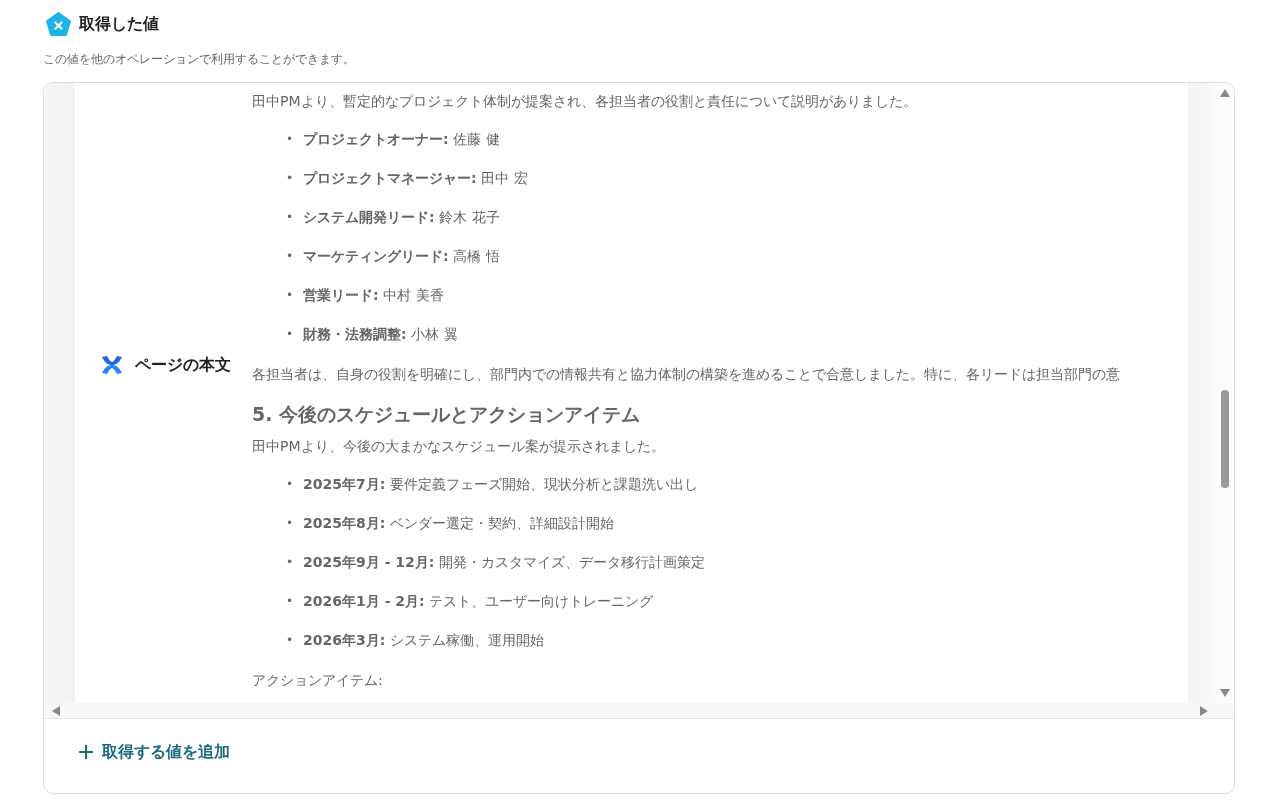 The height and width of the screenshot is (811, 1285). I want to click on horizontal-scrollbar, so click(639, 711).